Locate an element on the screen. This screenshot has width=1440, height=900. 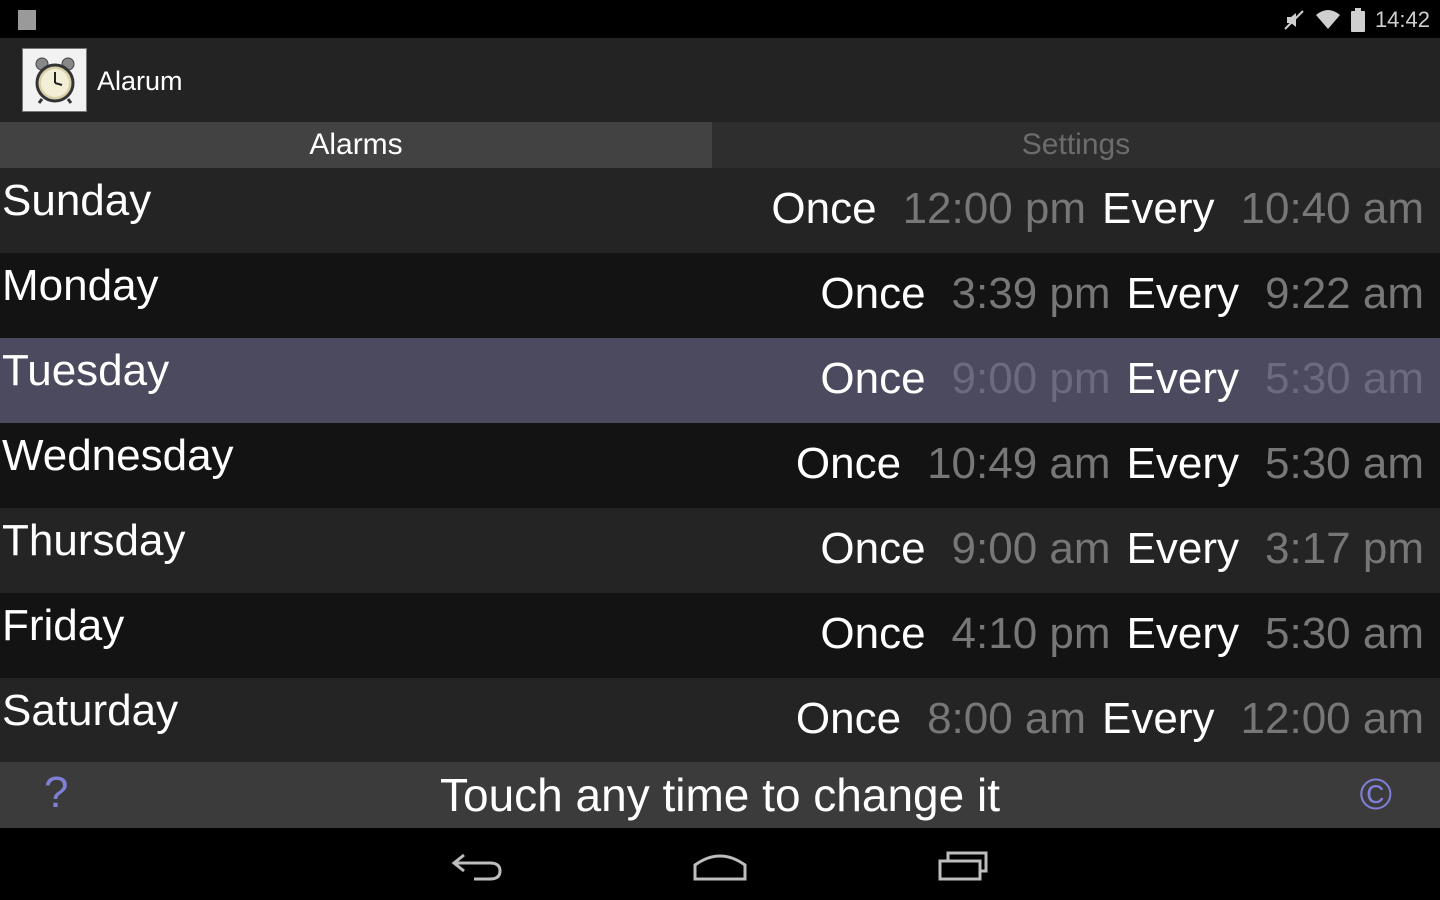
recent-apps-icon is located at coordinates (963, 866).